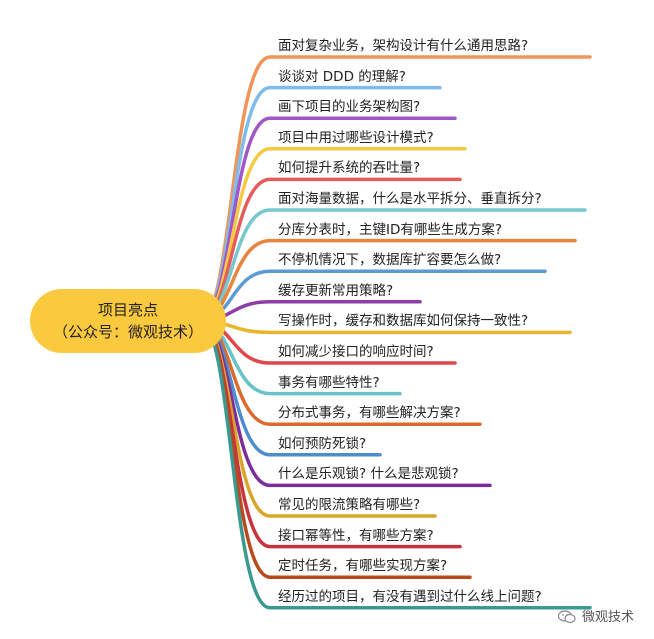 Image resolution: width=654 pixels, height=639 pixels. What do you see at coordinates (403, 46) in the screenshot?
I see `branch-label: 面对复杂业务，架构设计有什么通用思路?` at bounding box center [403, 46].